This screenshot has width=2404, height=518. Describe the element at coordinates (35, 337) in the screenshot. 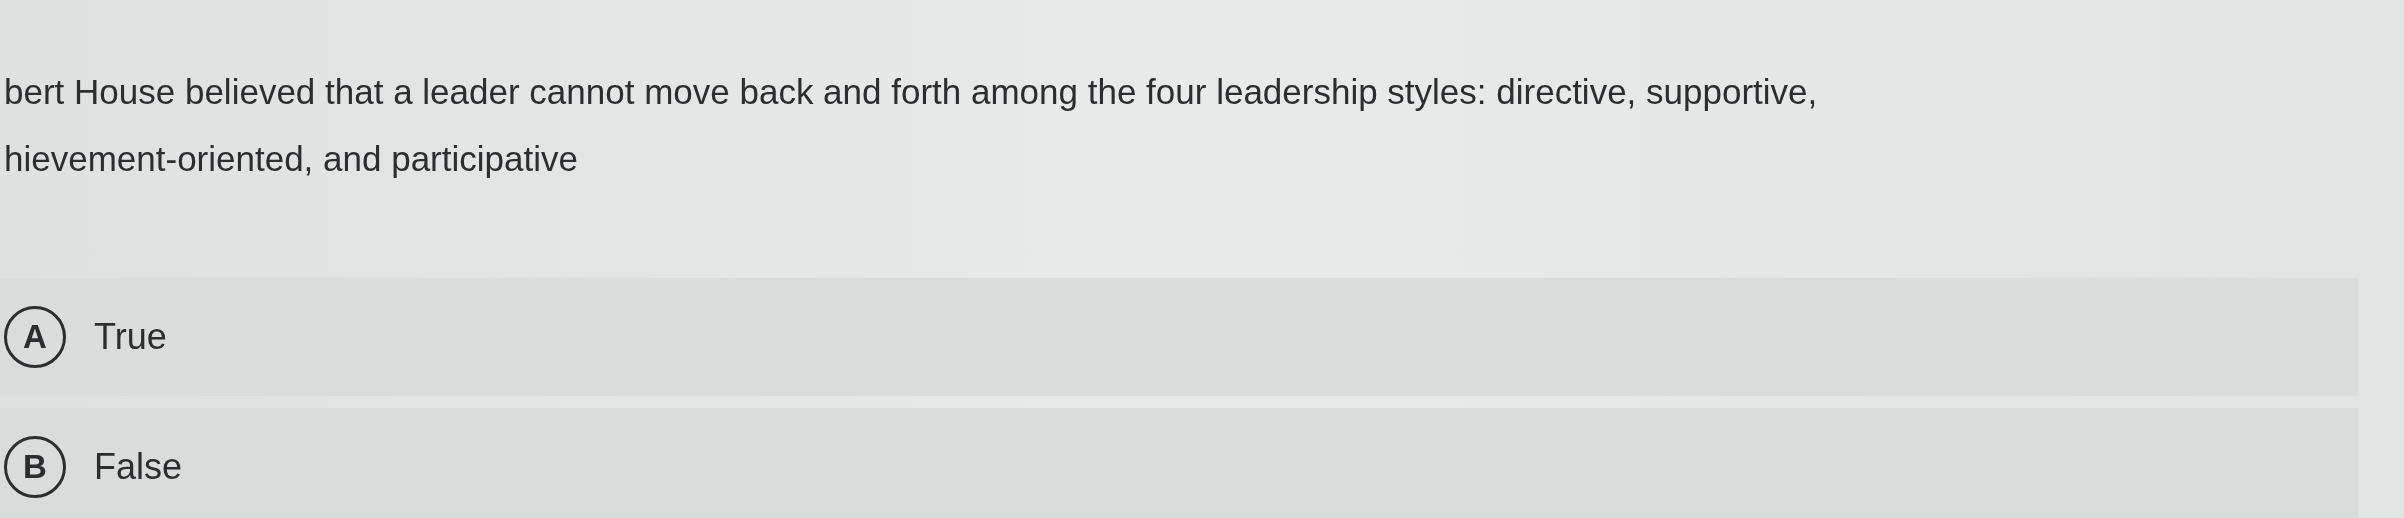

I see `option-letter: A` at that location.